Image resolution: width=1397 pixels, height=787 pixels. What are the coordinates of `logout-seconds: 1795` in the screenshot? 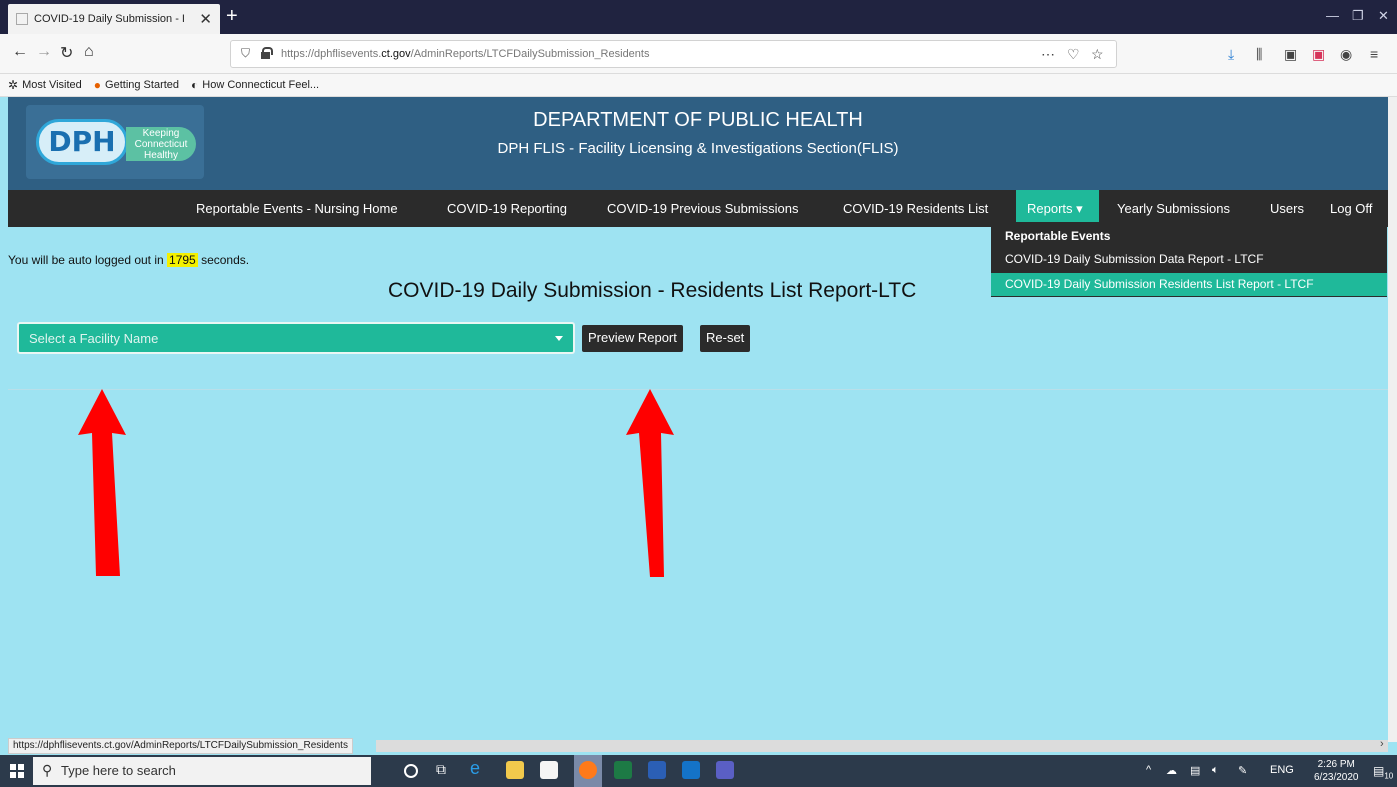 It's located at (182, 260).